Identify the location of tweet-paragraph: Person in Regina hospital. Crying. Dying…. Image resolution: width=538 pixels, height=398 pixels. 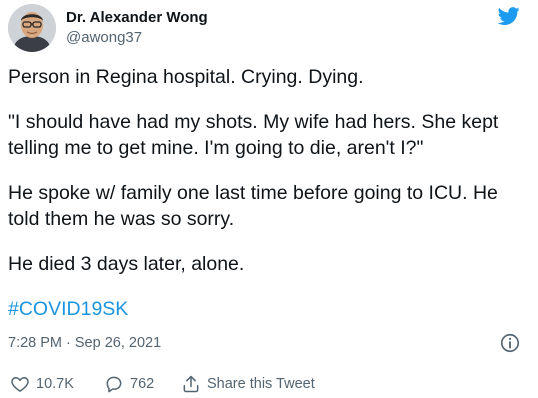
(186, 77).